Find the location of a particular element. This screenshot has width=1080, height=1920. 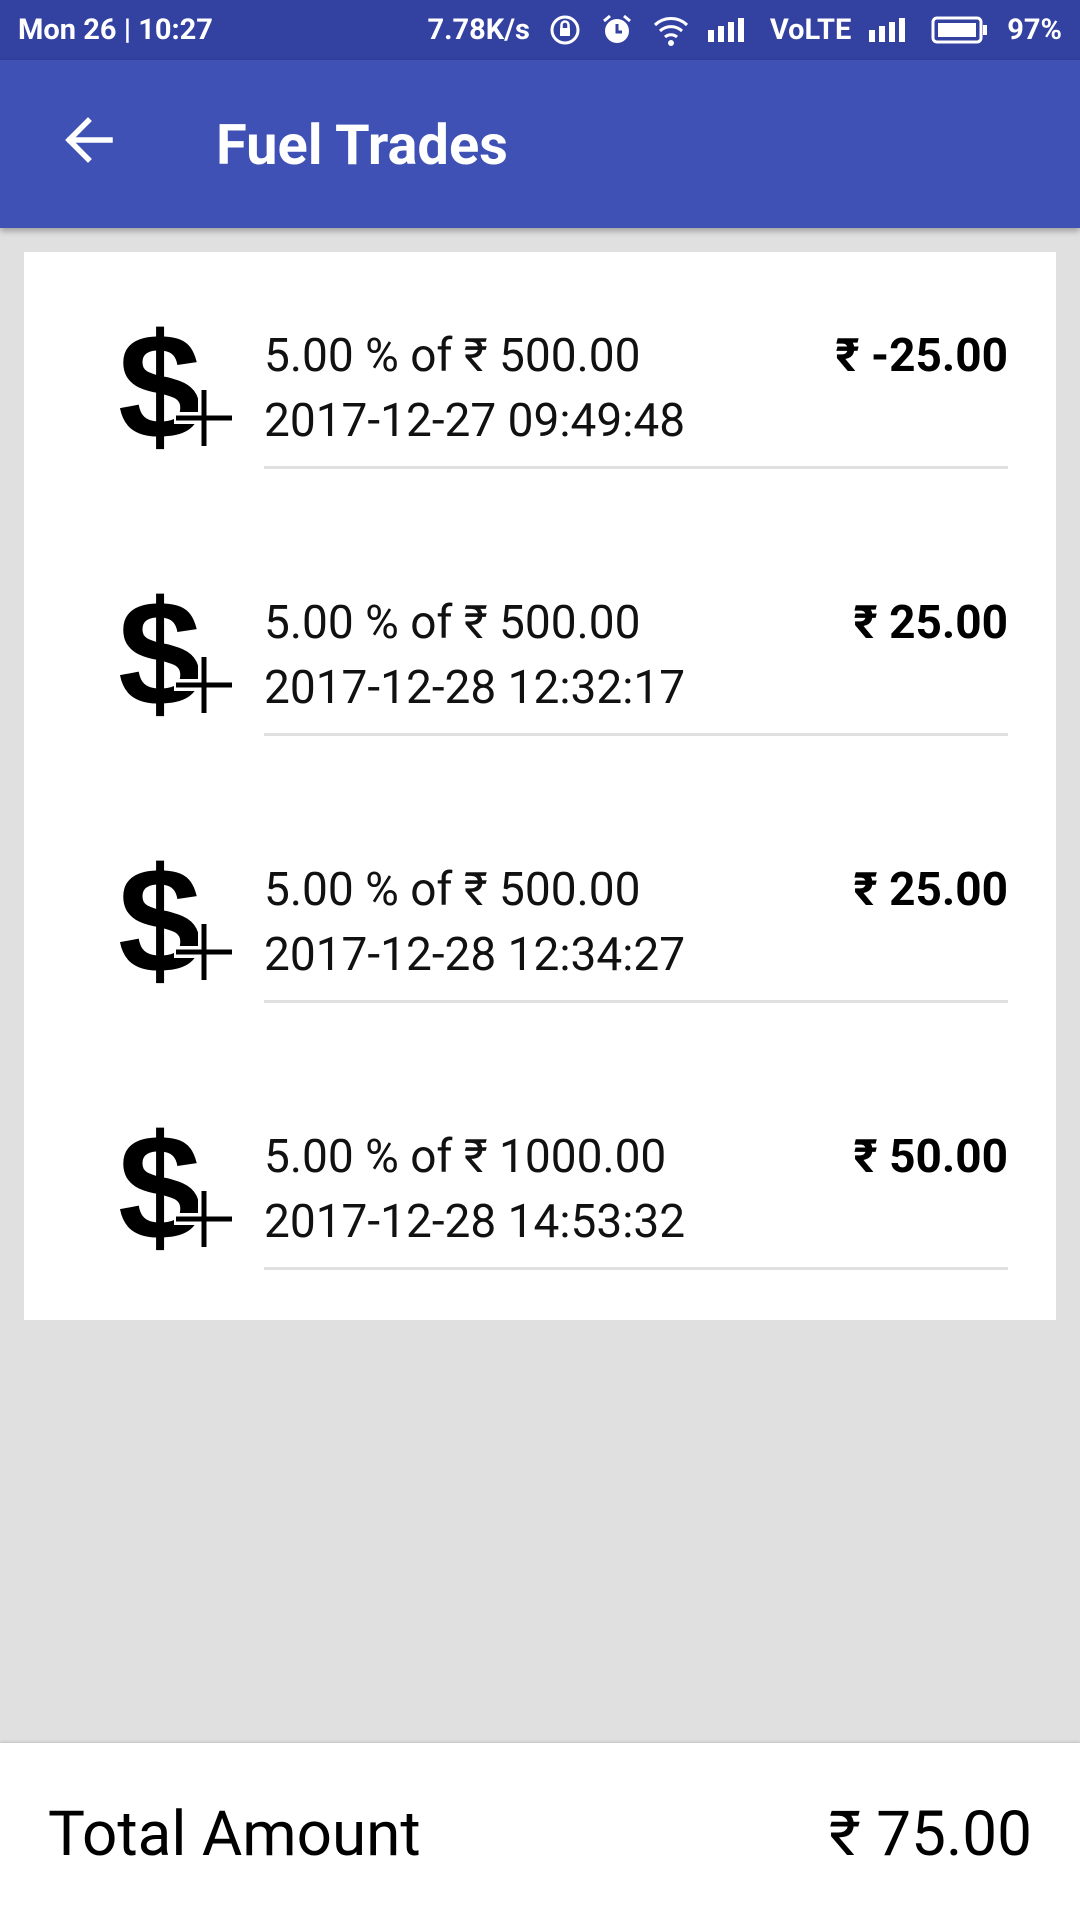

battery-icon is located at coordinates (960, 30).